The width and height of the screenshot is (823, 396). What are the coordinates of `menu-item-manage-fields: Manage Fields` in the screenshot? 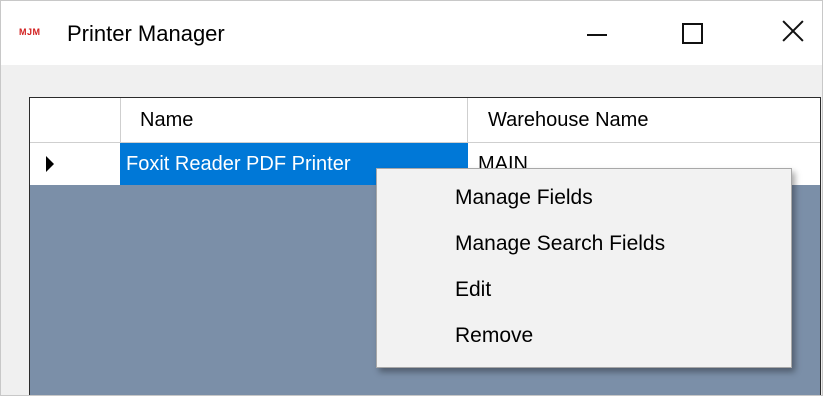 It's located at (584, 198).